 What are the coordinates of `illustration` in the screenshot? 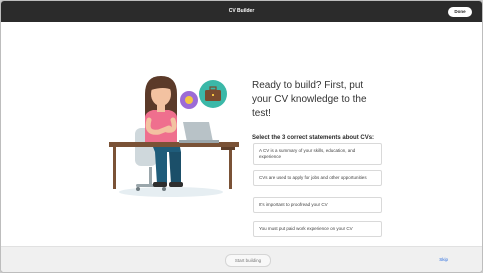 It's located at (174, 136).